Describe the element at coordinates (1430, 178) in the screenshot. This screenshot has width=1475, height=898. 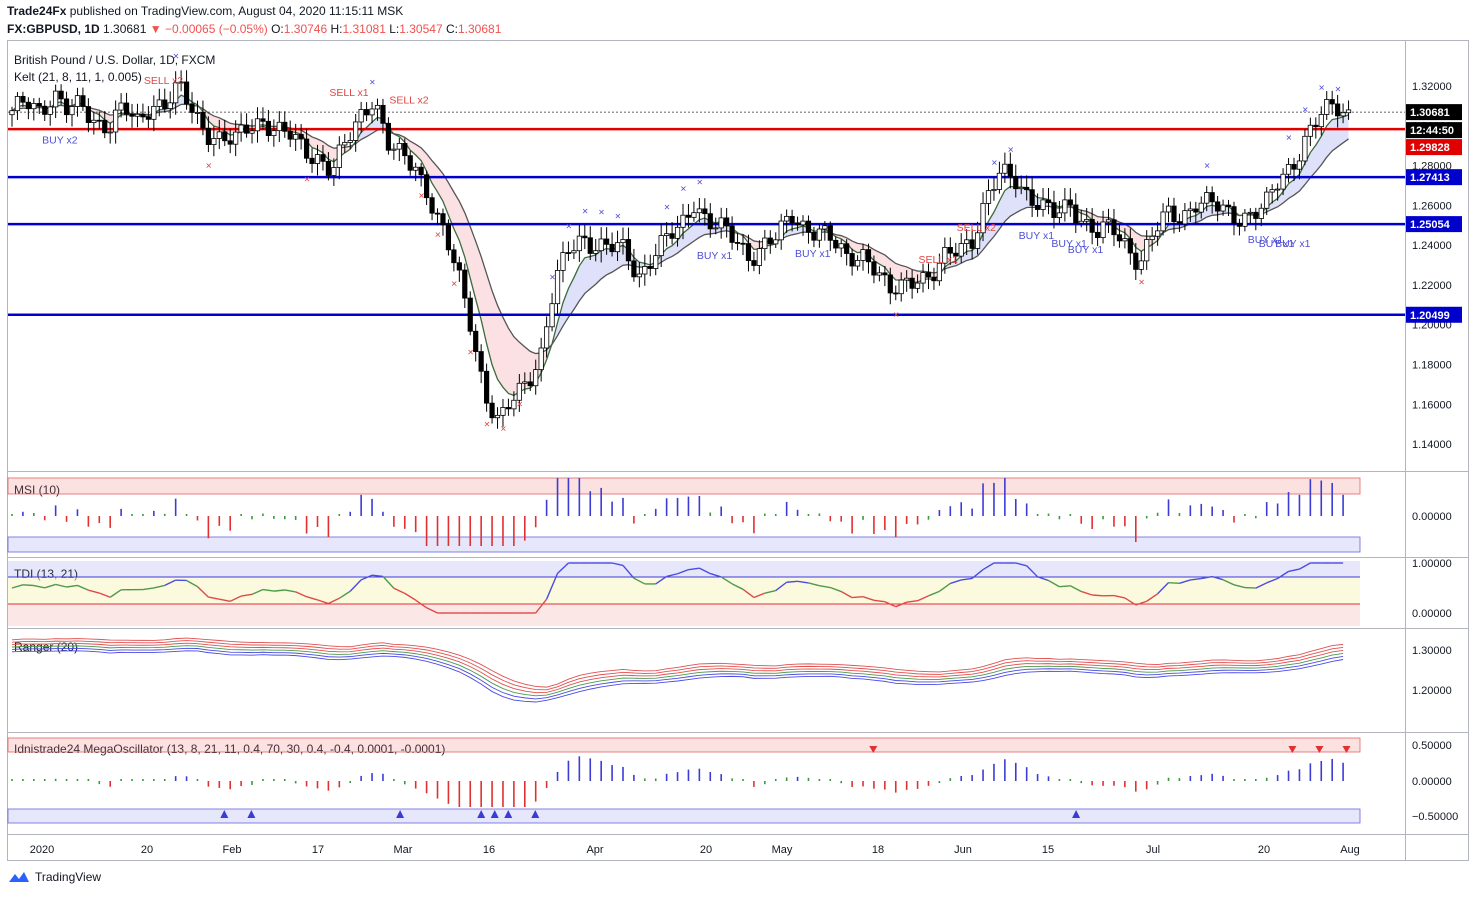
I see `price-badge-label: 1.27413` at that location.